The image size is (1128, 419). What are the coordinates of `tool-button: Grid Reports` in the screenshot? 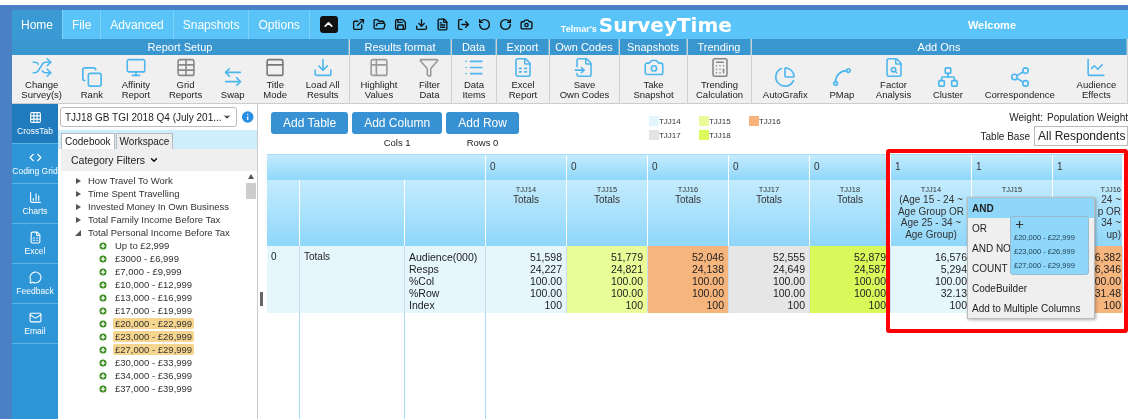 It's located at (185, 79).